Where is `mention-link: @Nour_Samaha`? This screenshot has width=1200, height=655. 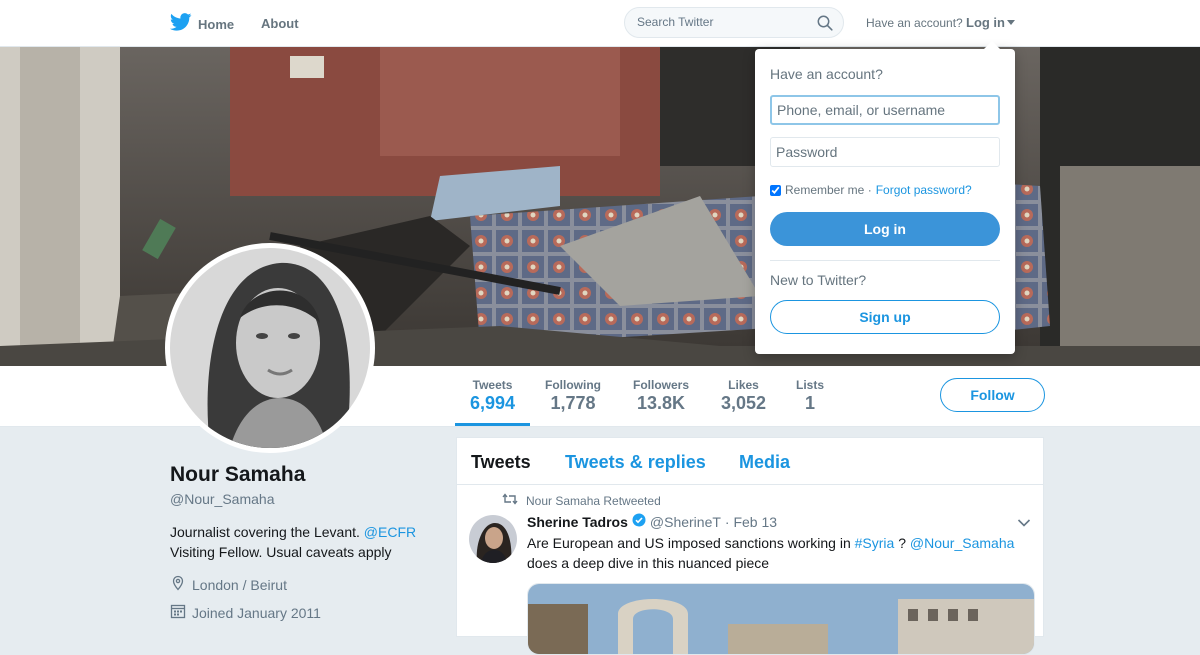 mention-link: @Nour_Samaha is located at coordinates (962, 543).